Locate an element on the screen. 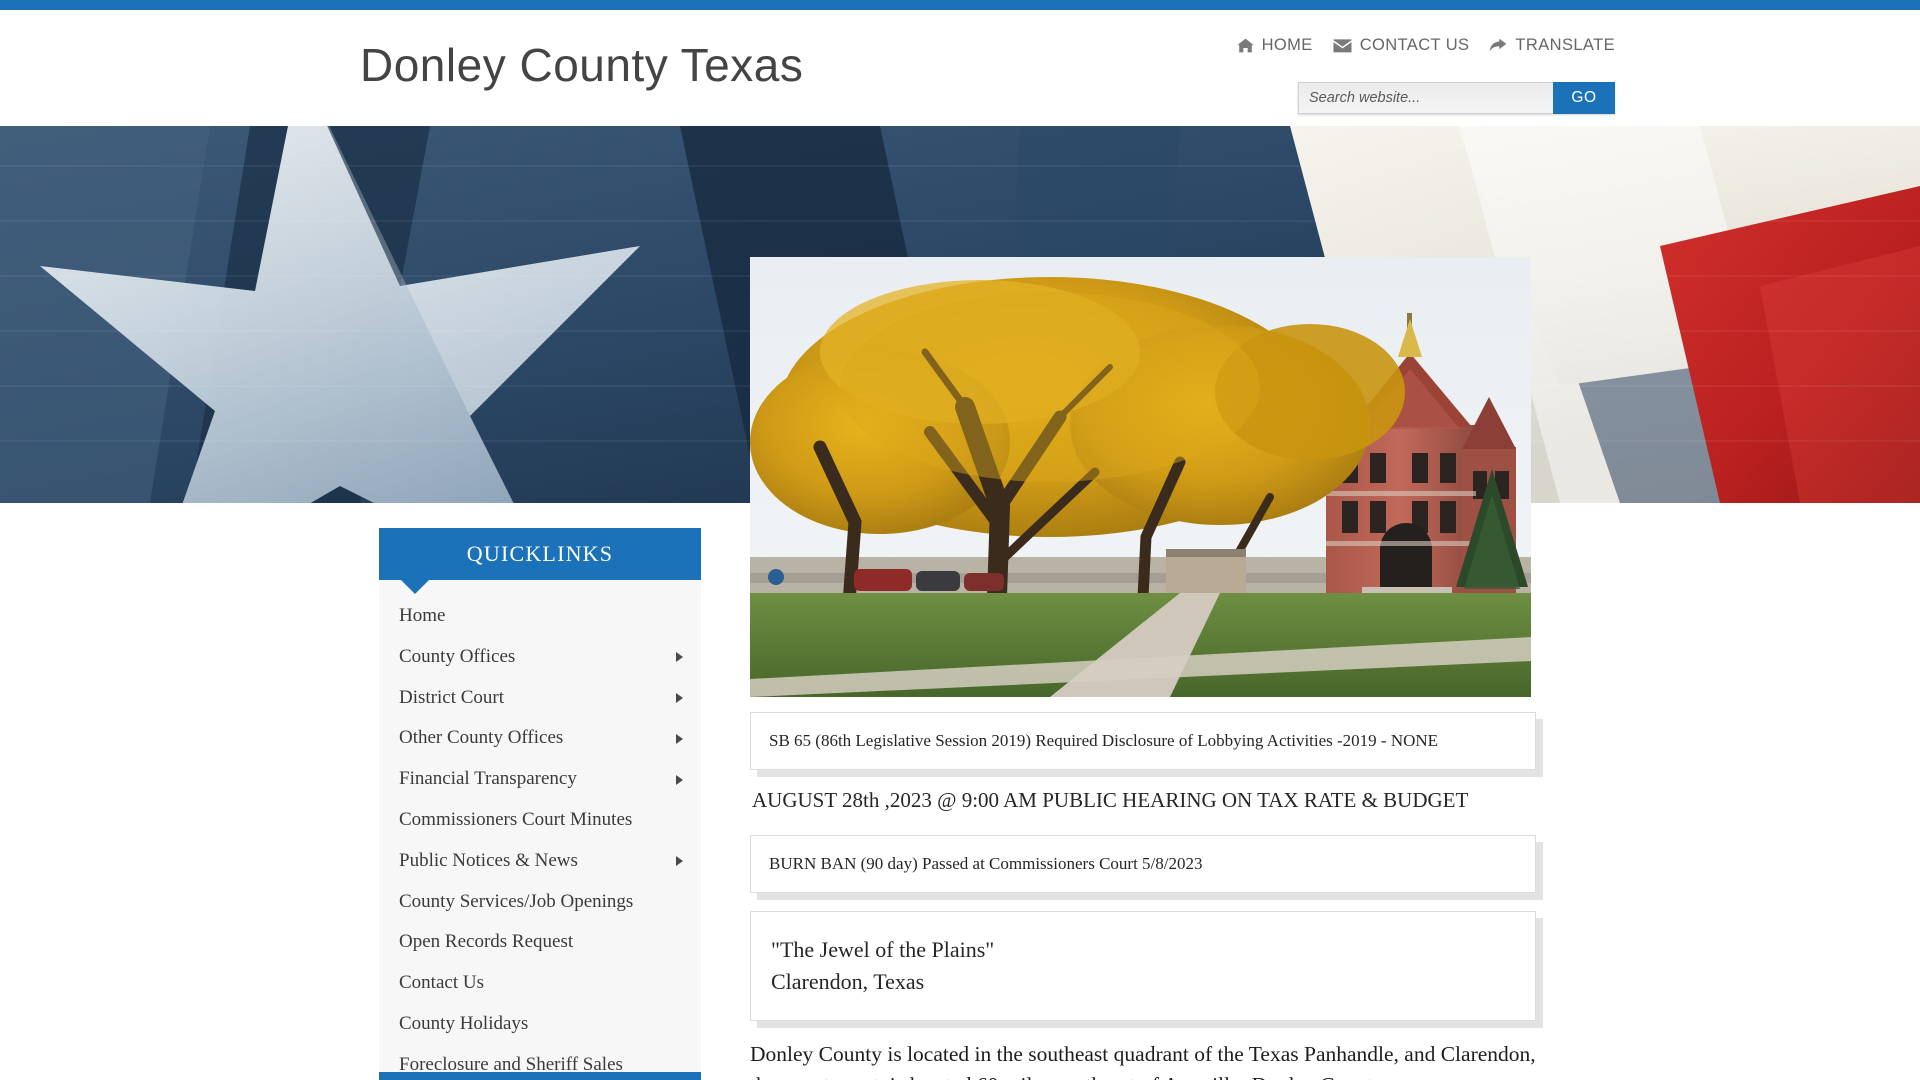  nav-item-translate-label: TRANSLATE is located at coordinates (1565, 45).